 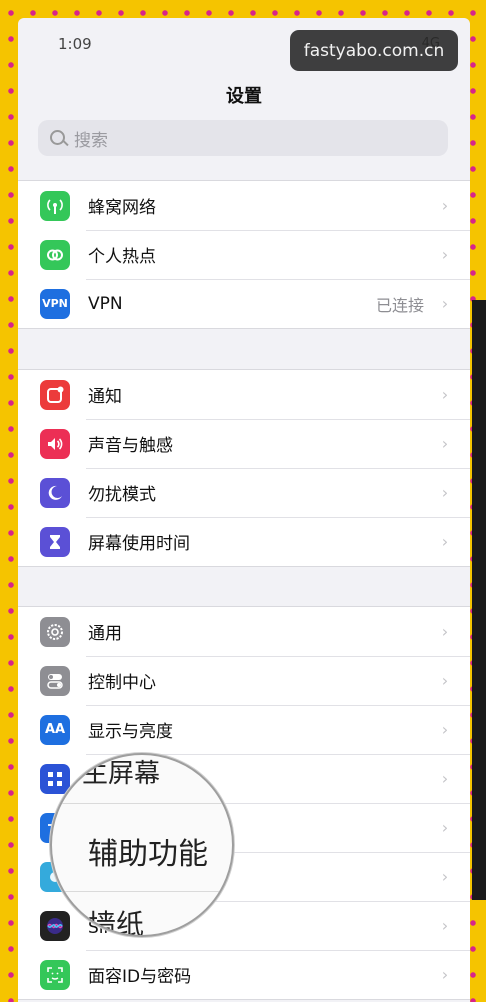 I want to click on settings-row-label: 声音与触感, so click(x=130, y=446).